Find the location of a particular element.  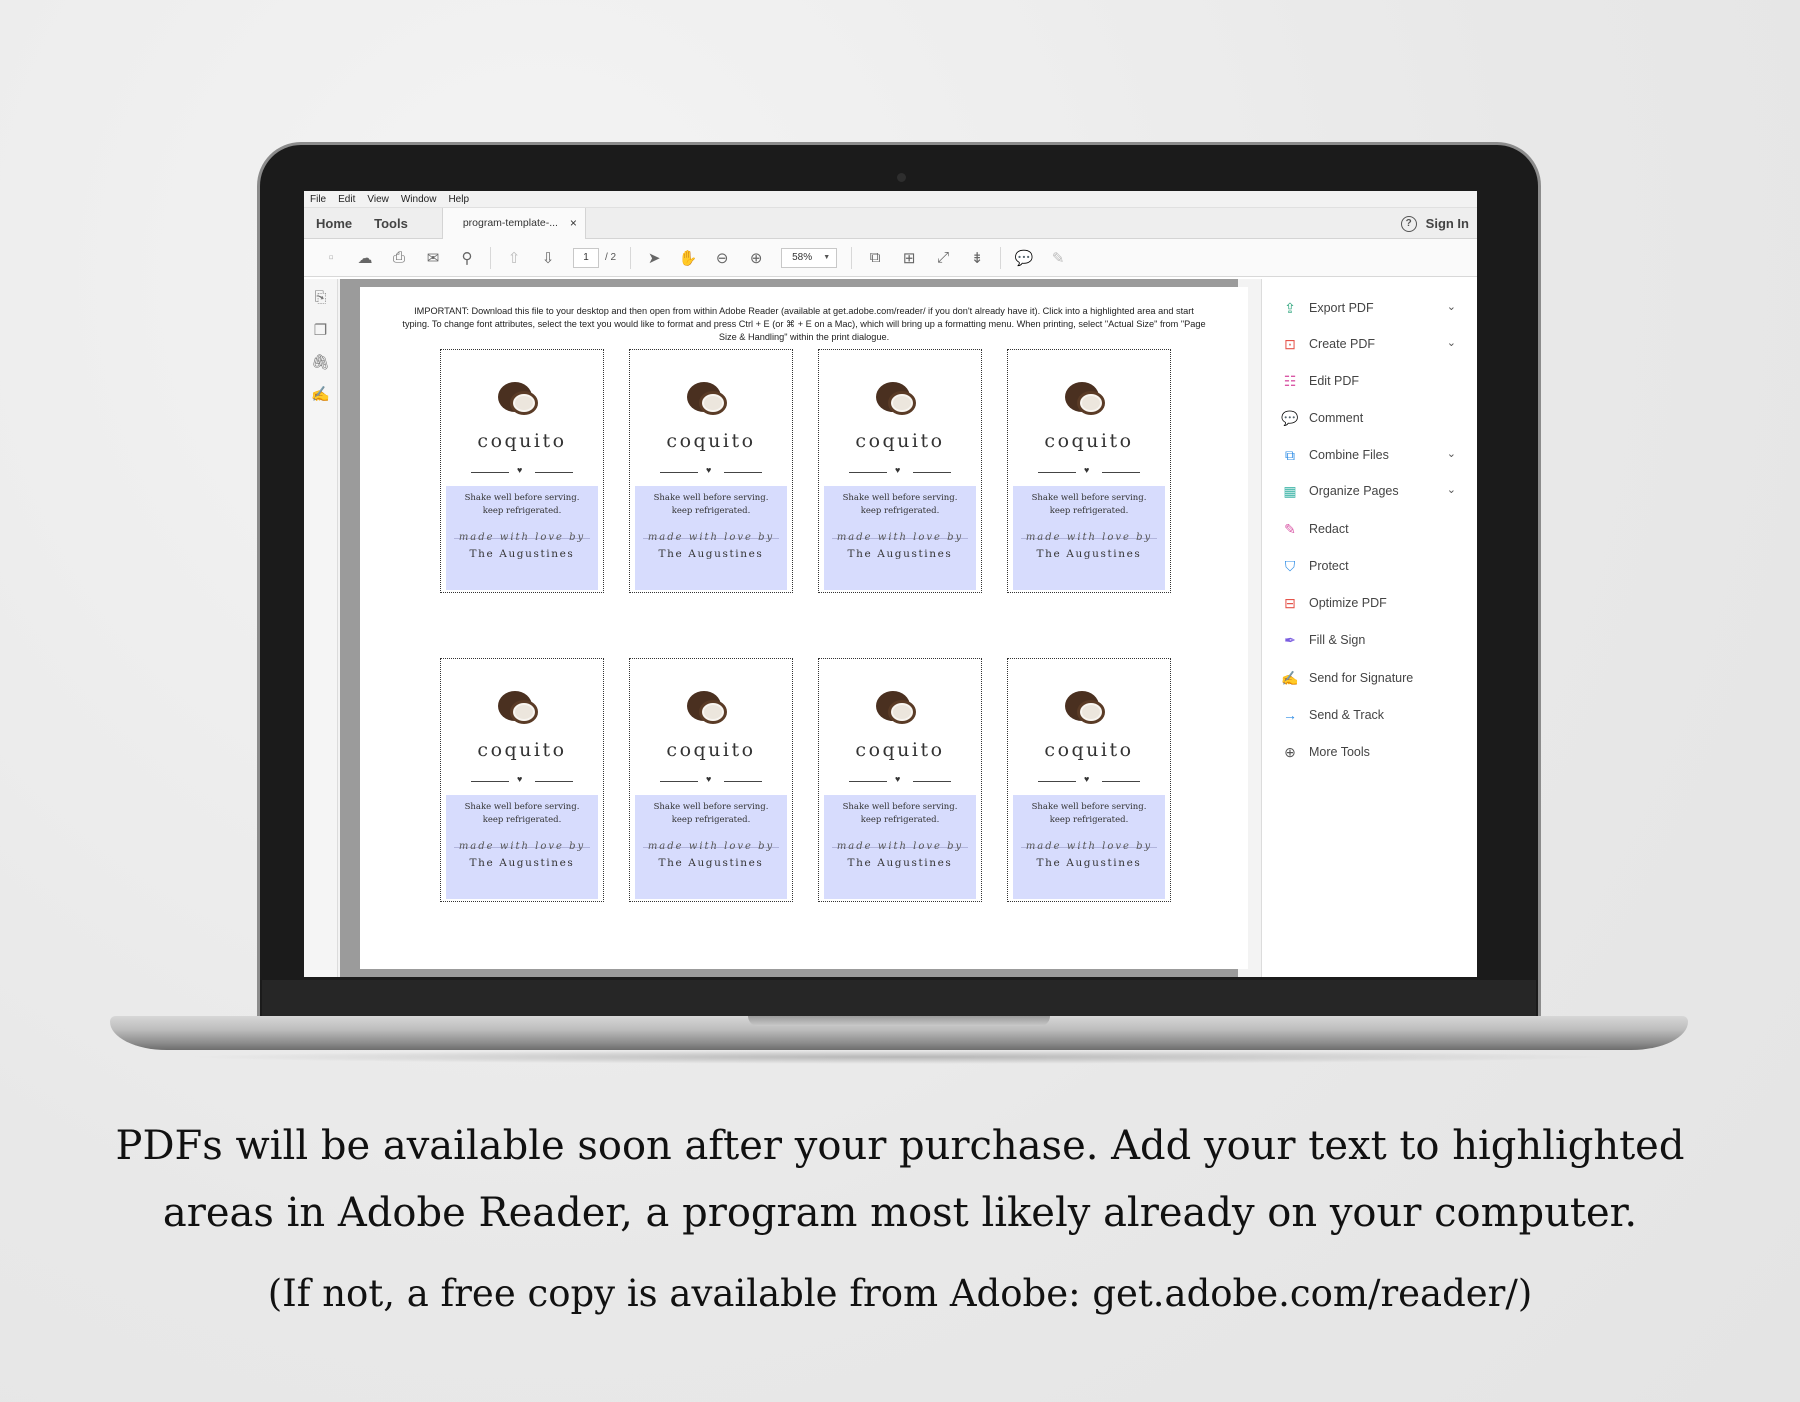

zoom-in-icon: ⊕ is located at coordinates (756, 258).